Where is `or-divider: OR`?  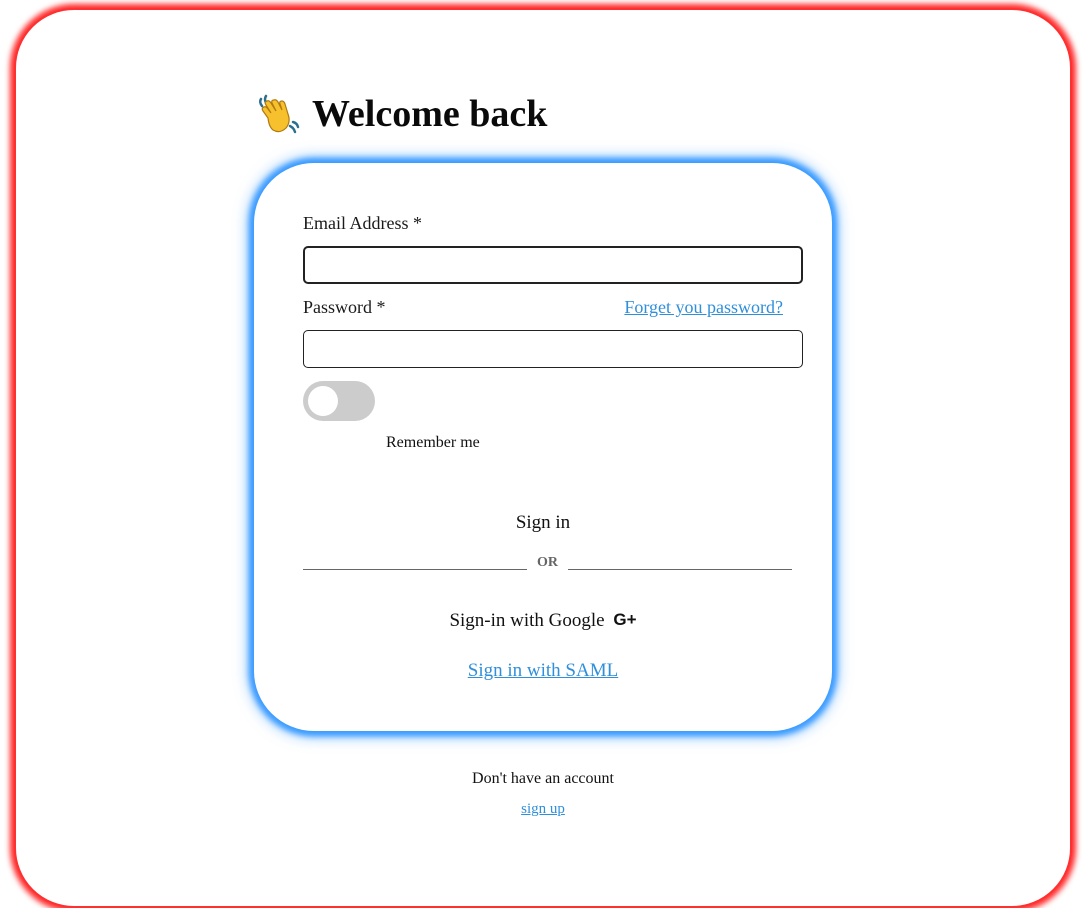 or-divider: OR is located at coordinates (547, 563).